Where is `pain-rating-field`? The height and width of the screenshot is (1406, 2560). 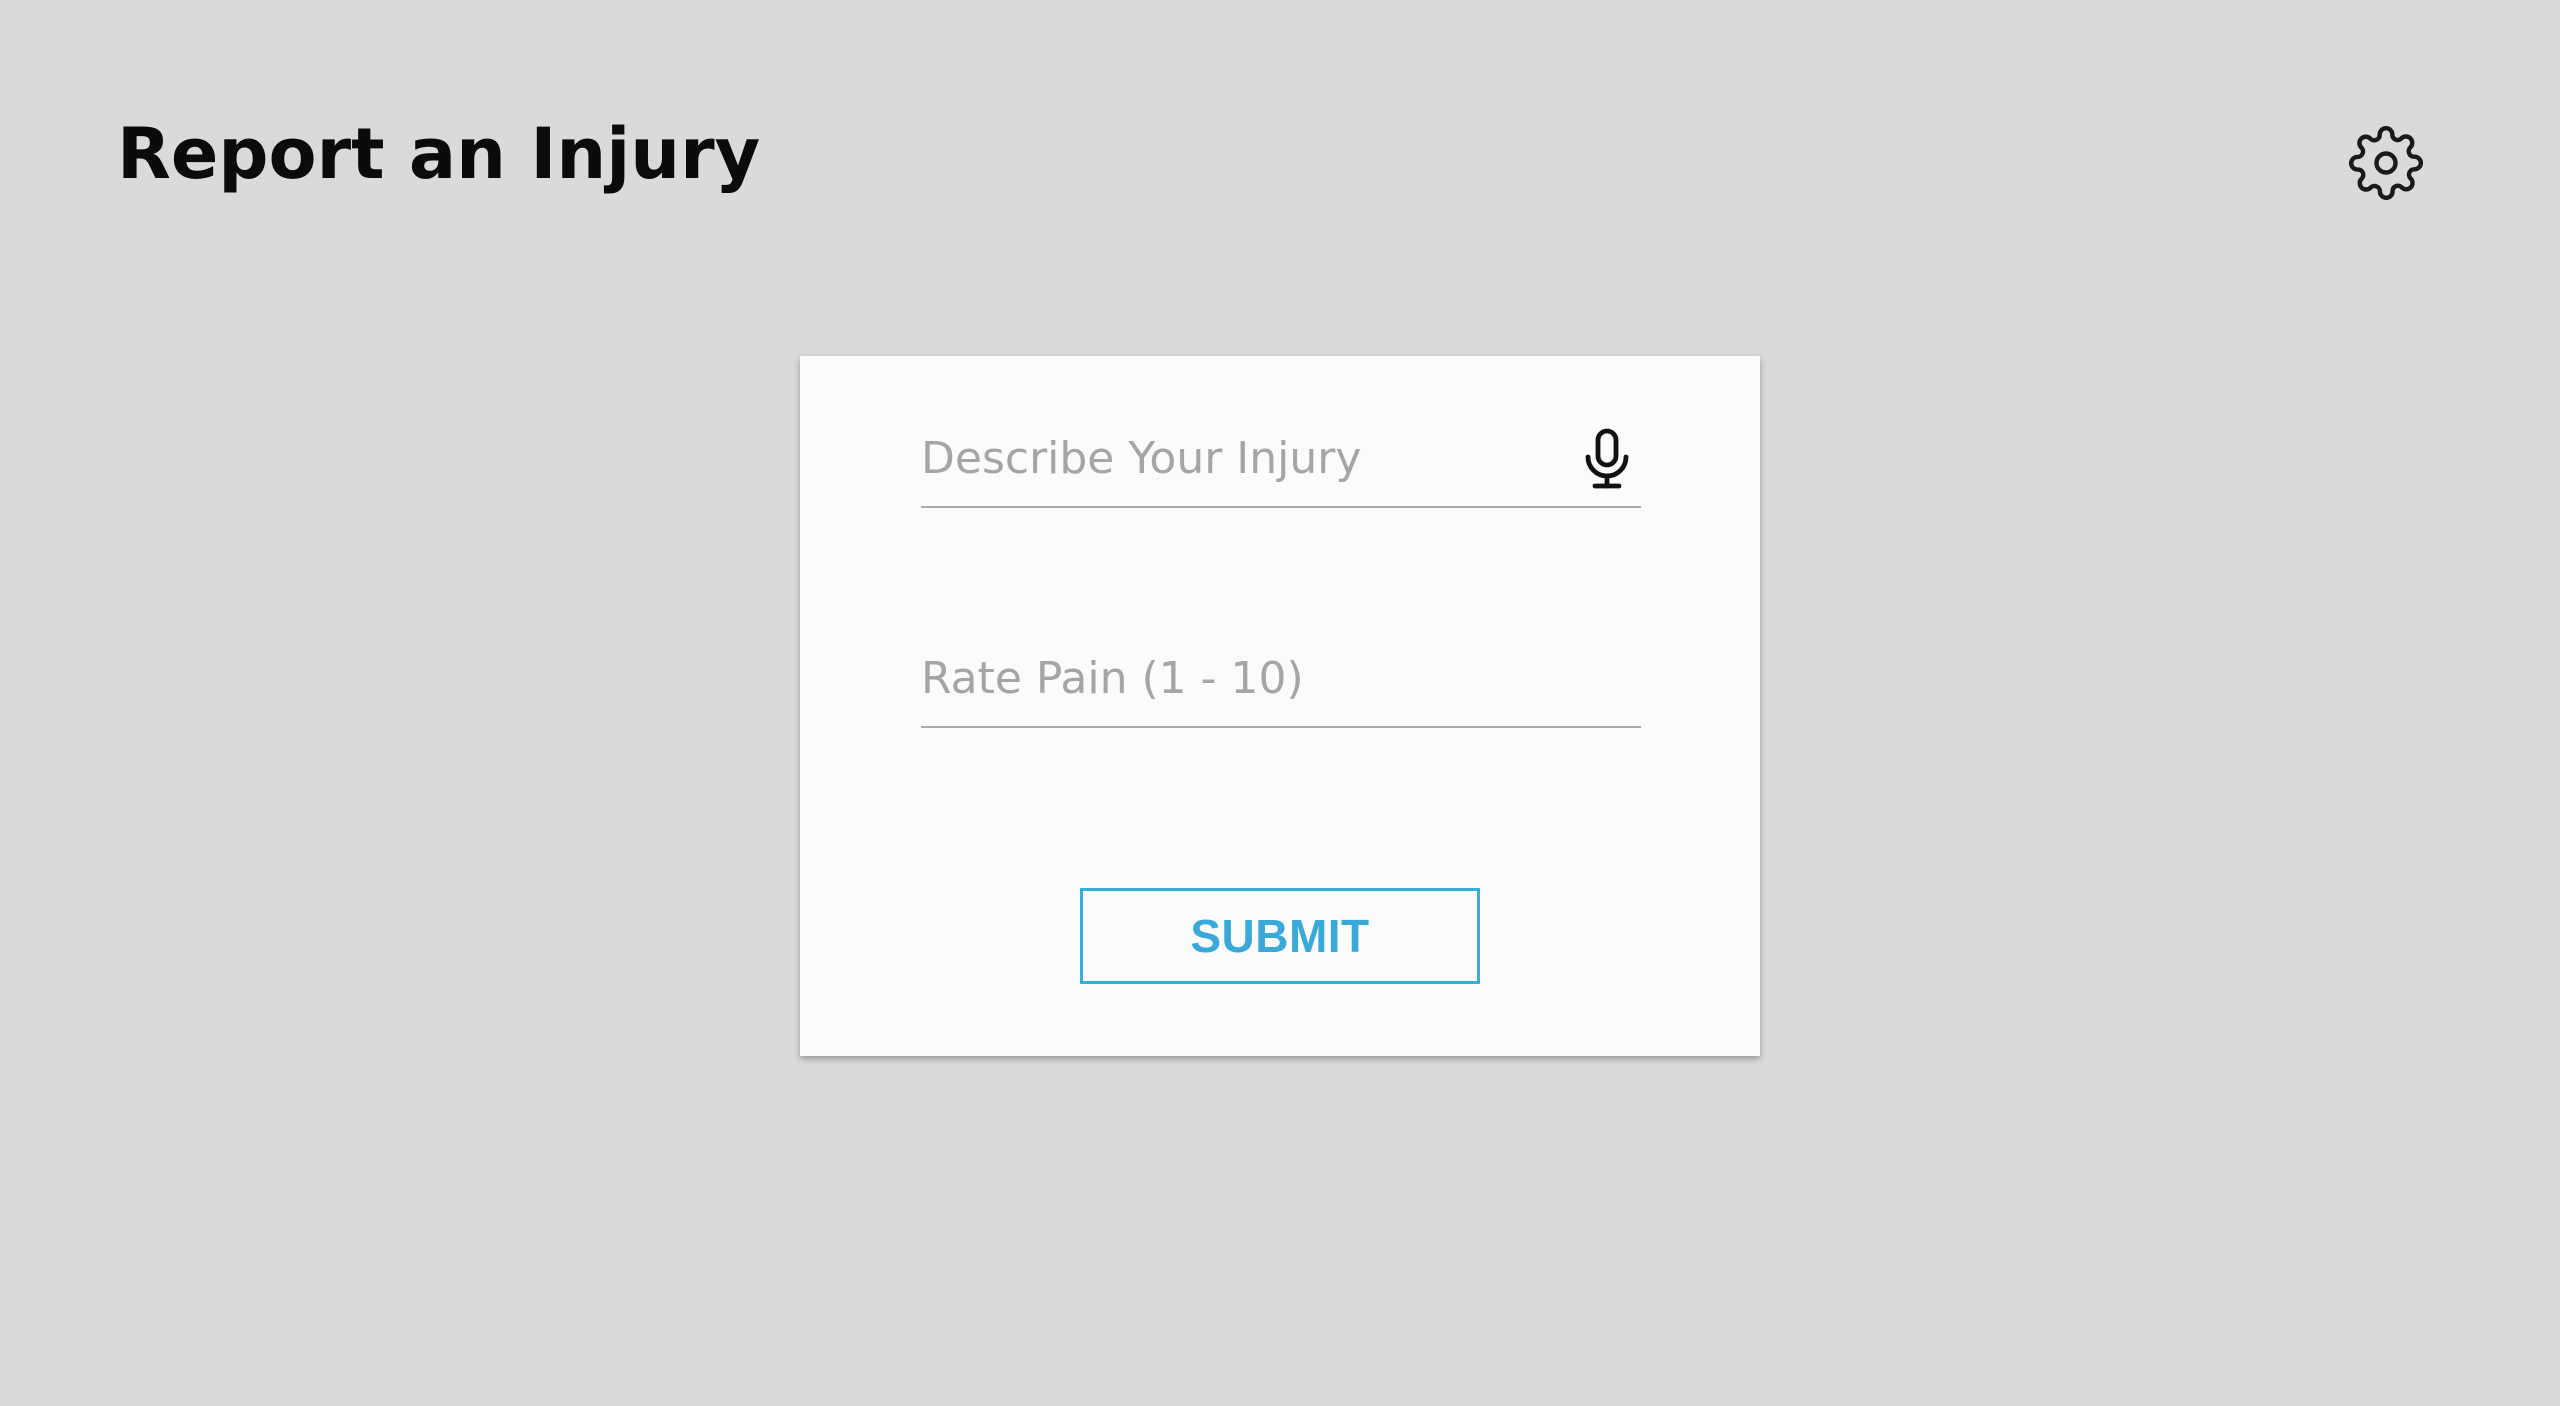 pain-rating-field is located at coordinates (1281, 679).